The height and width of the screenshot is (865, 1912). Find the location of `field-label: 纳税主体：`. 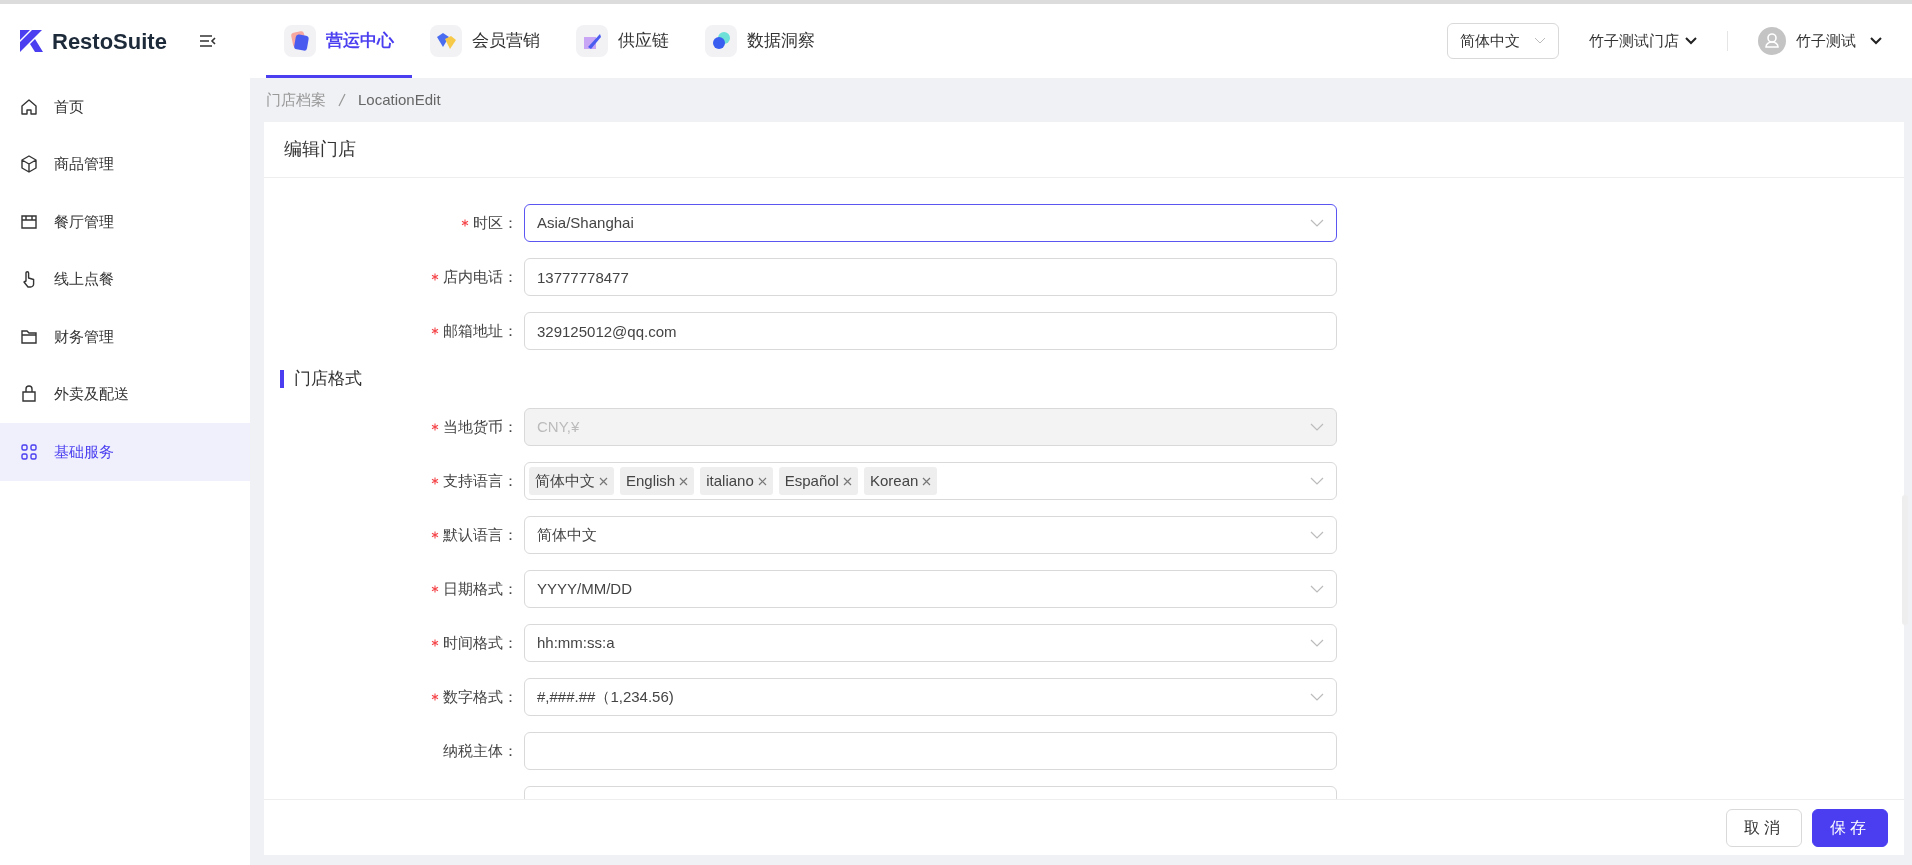

field-label: 纳税主体： is located at coordinates (480, 750).